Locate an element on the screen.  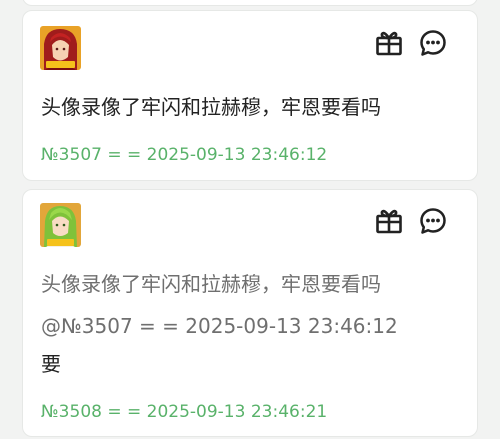
quoted-post-meta: @№3507 = = 2025-09-13 23:46:12 is located at coordinates (219, 326).